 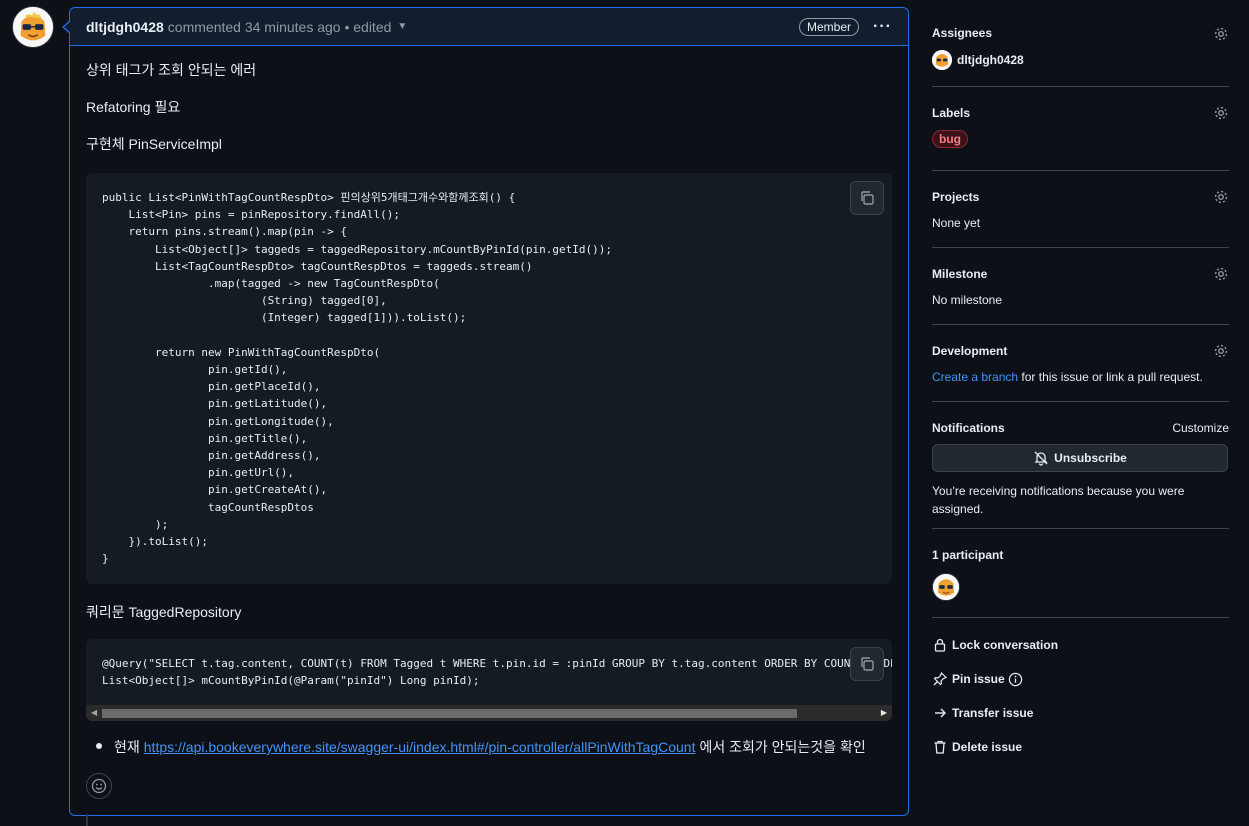 I want to click on bell-slash-icon, so click(x=1041, y=458).